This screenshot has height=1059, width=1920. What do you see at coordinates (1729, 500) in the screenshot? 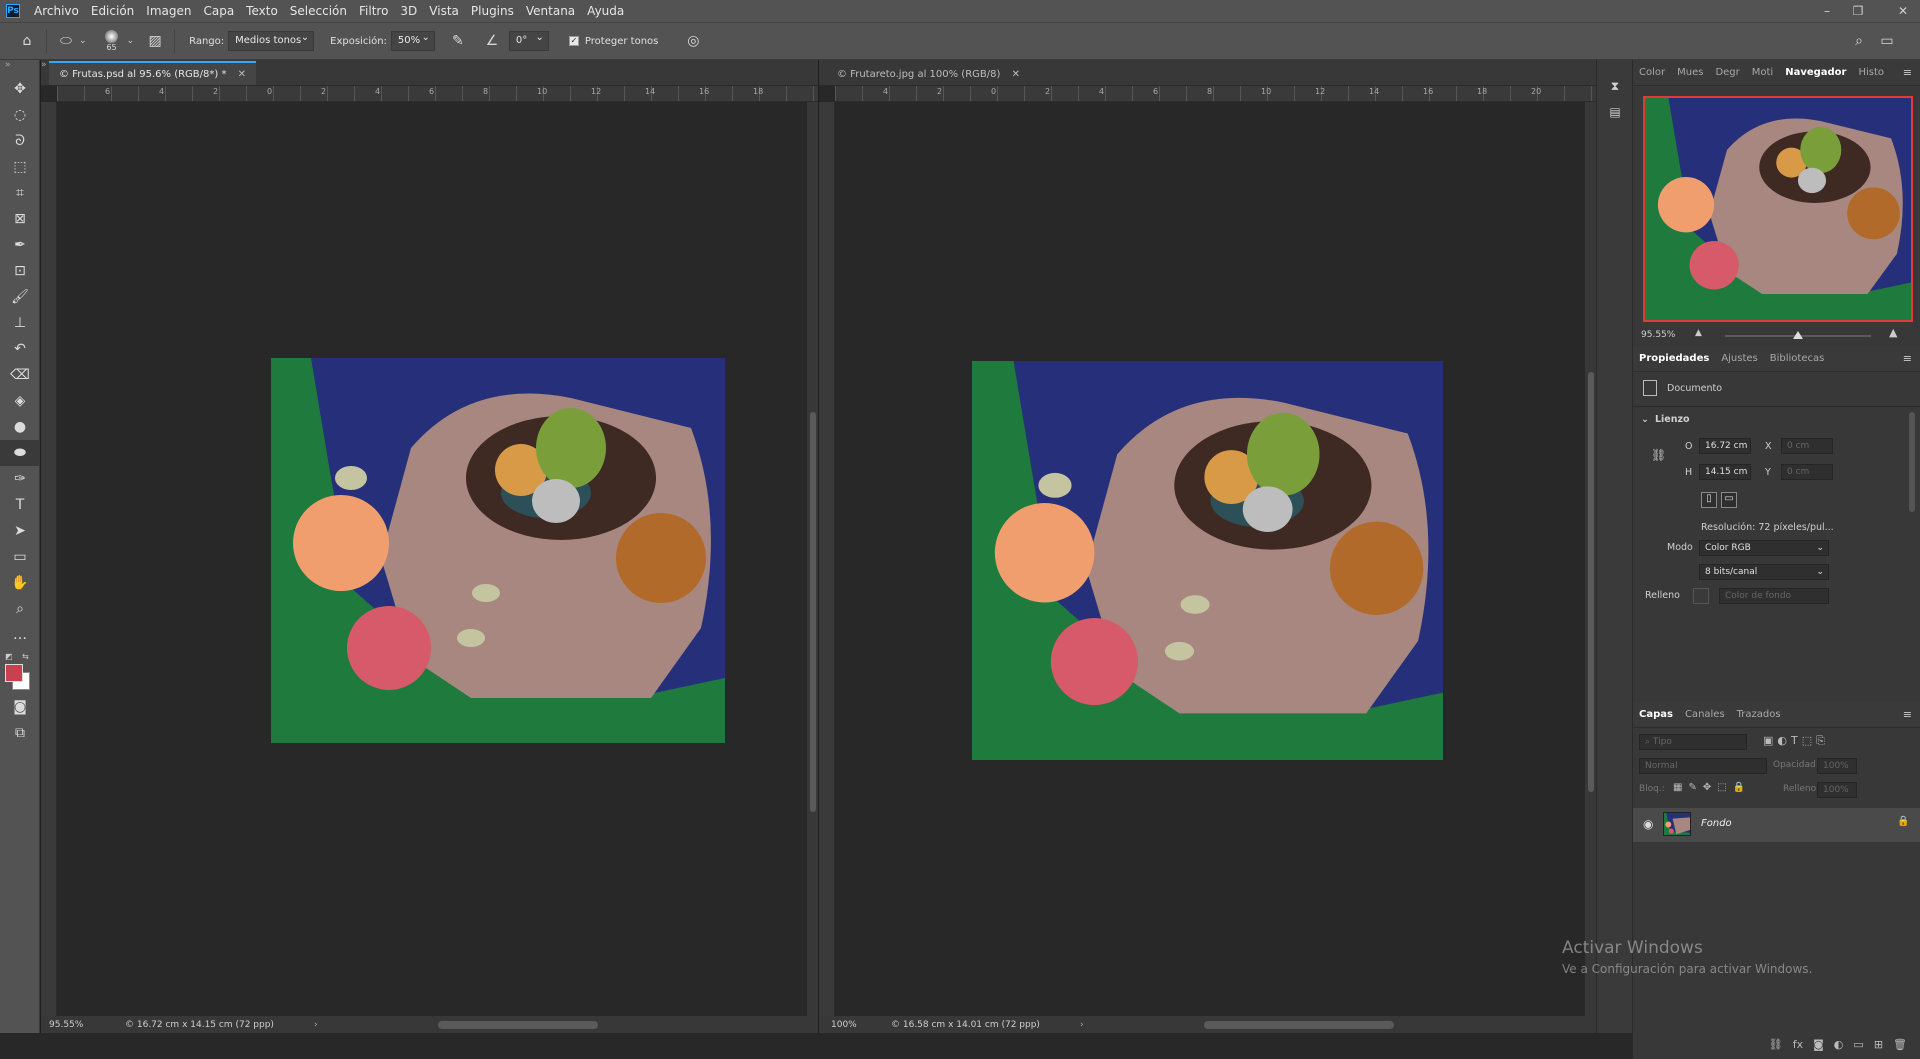
I see `landscape-icon: ▭` at bounding box center [1729, 500].